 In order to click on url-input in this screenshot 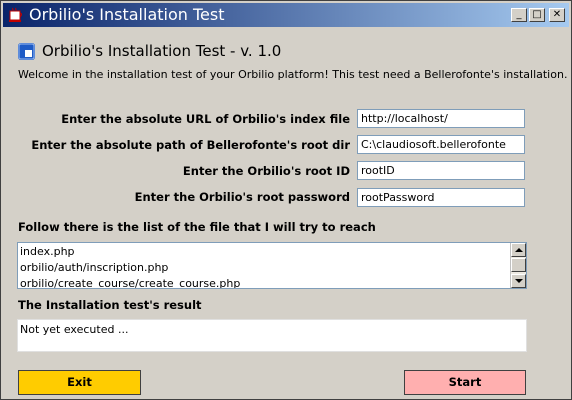, I will do `click(441, 118)`.